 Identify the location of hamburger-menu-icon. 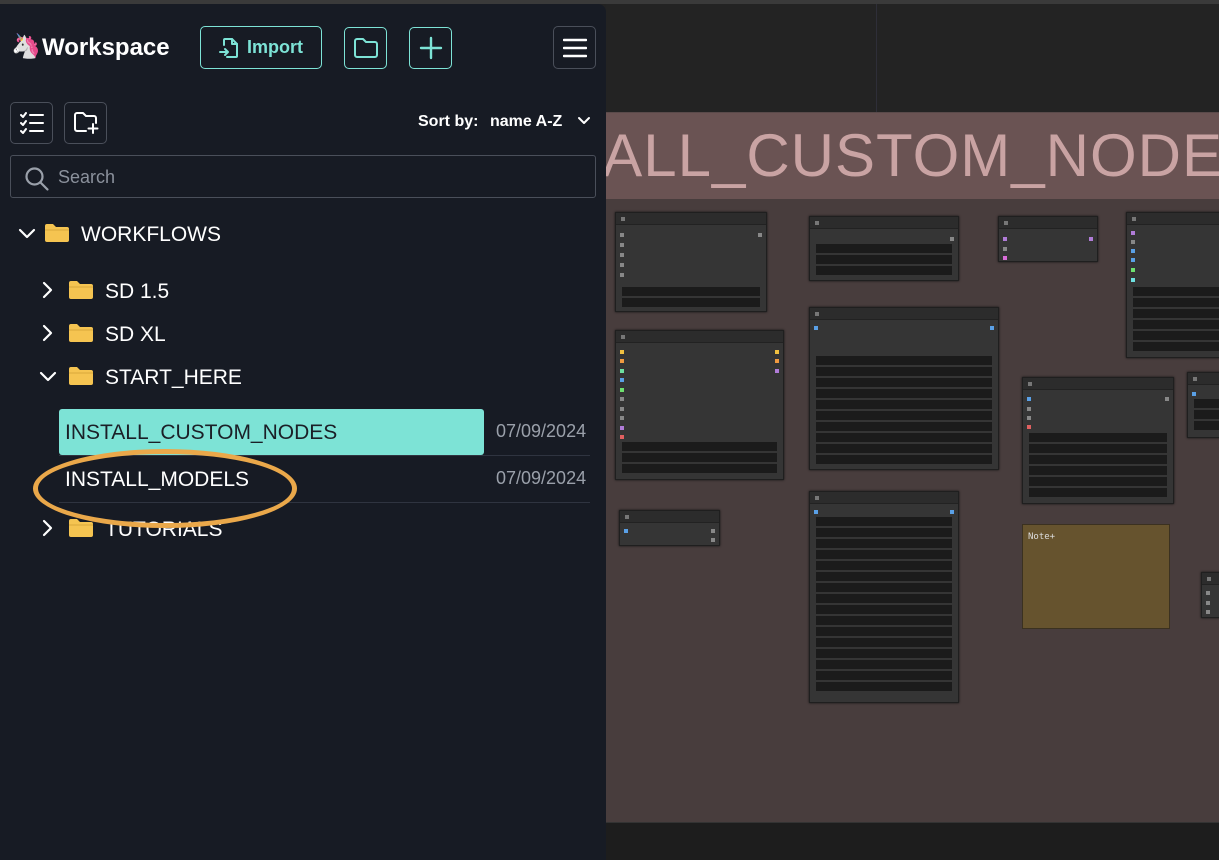
(574, 47).